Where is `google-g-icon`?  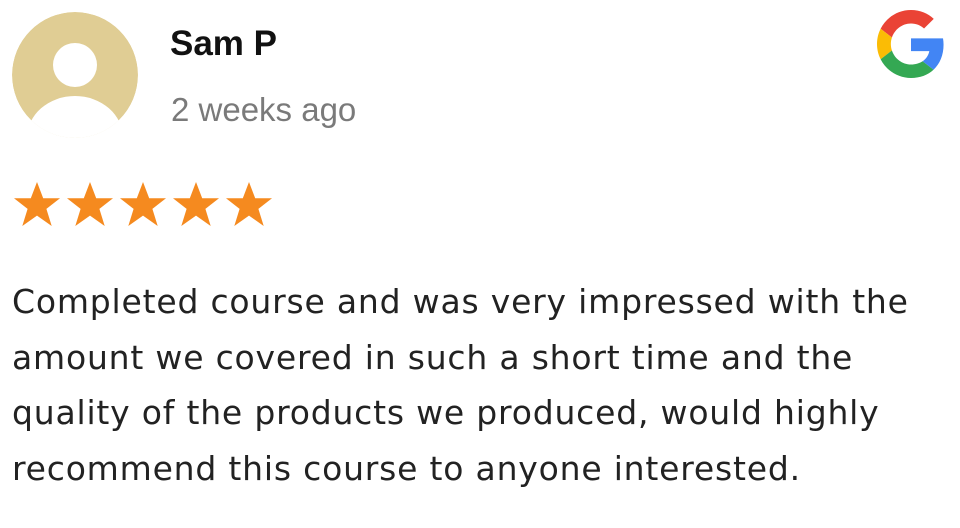
google-g-icon is located at coordinates (911, 44).